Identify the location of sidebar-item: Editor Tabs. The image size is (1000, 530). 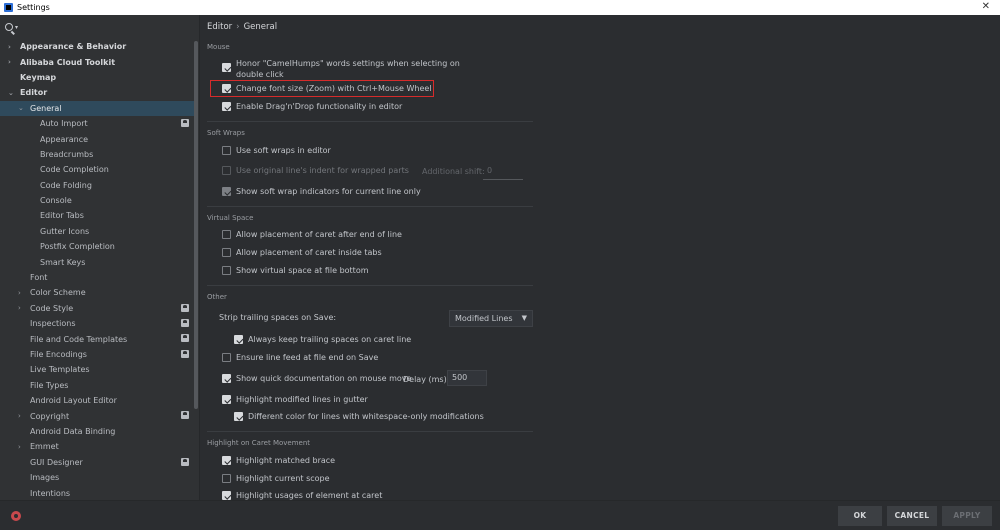
(98, 215).